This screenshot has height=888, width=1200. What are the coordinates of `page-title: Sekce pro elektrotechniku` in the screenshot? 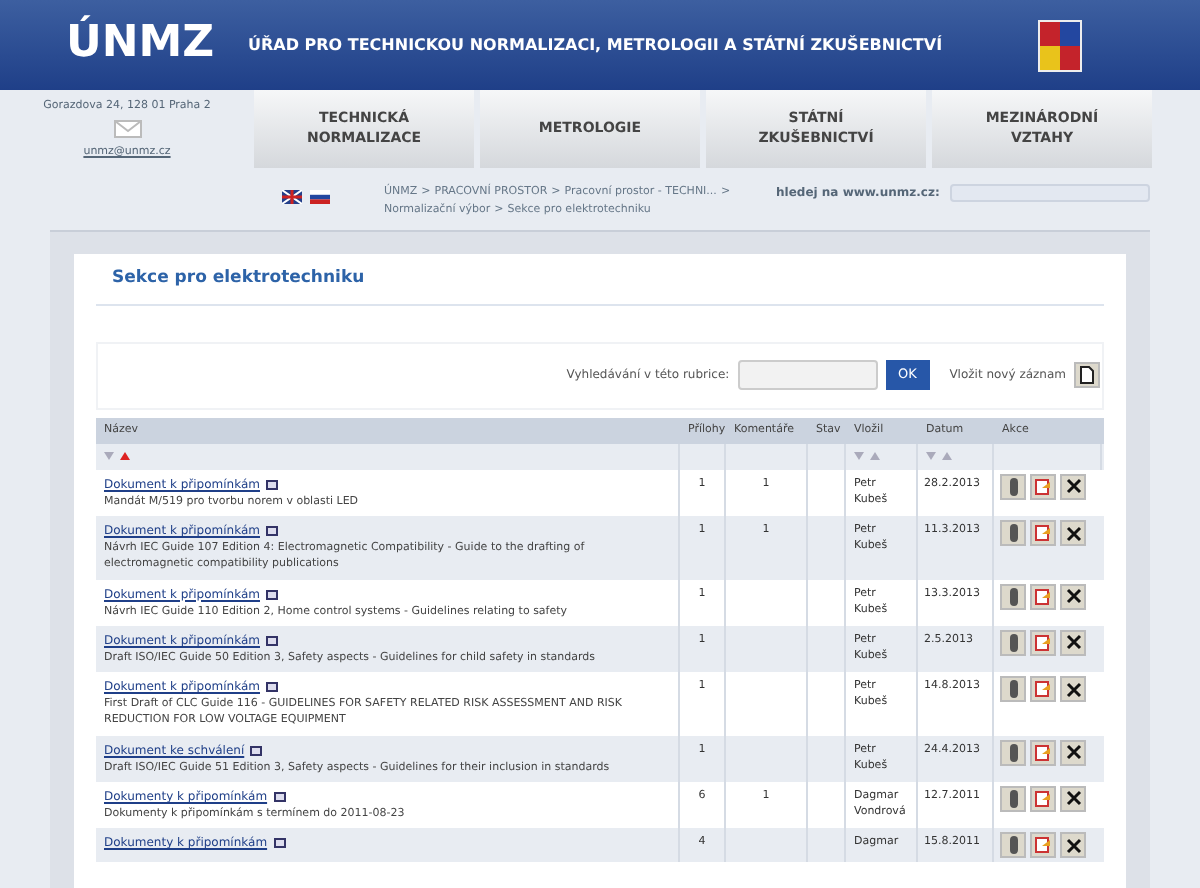 It's located at (239, 279).